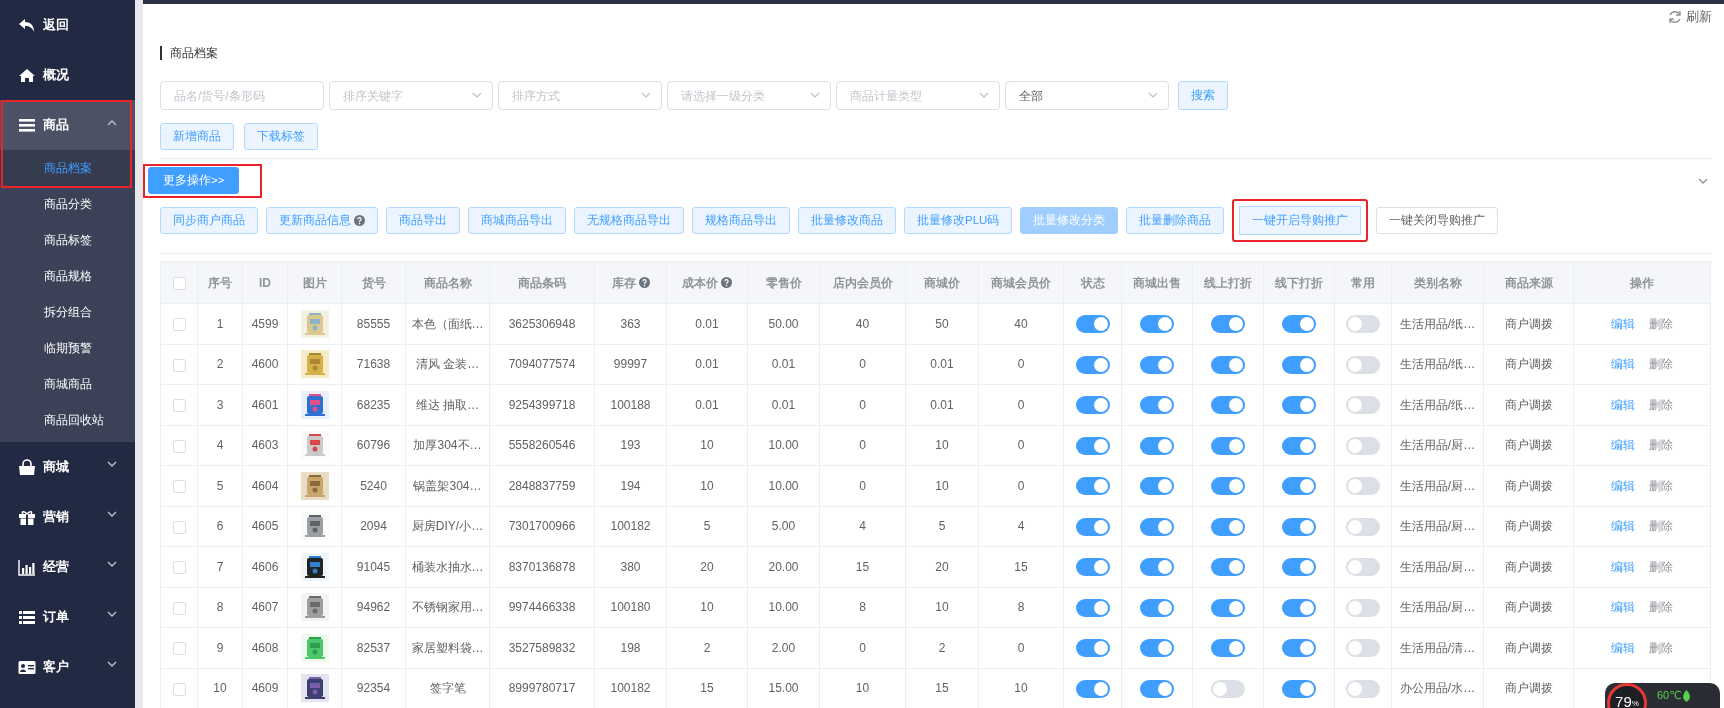  I want to click on sidebar-item: 返回, so click(67, 25).